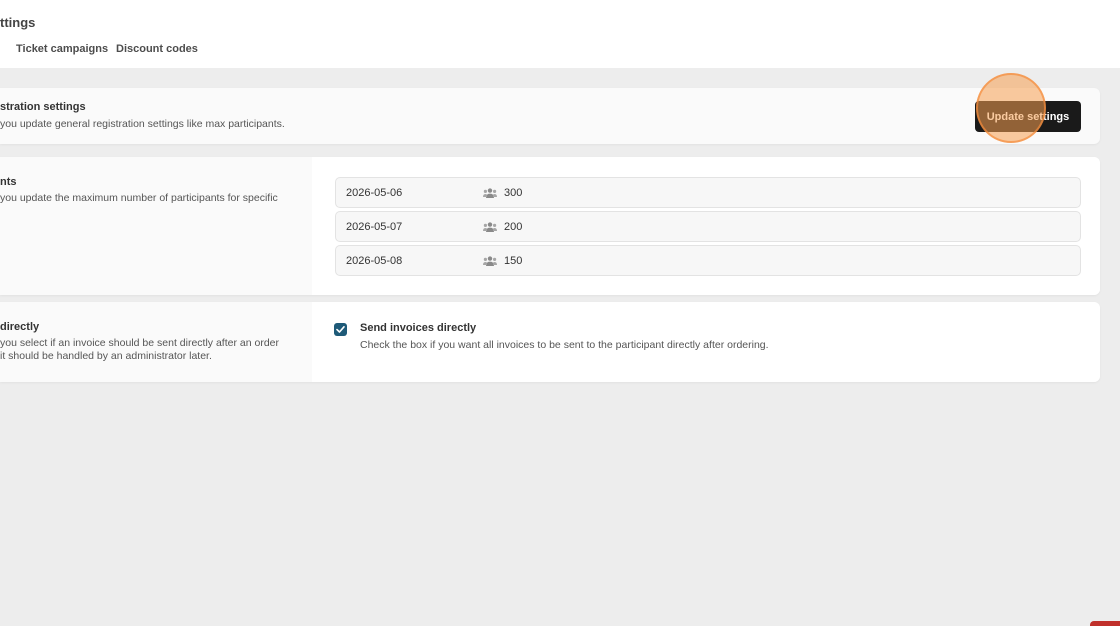  Describe the element at coordinates (374, 227) in the screenshot. I see `date-value: 2026-05-07` at that location.